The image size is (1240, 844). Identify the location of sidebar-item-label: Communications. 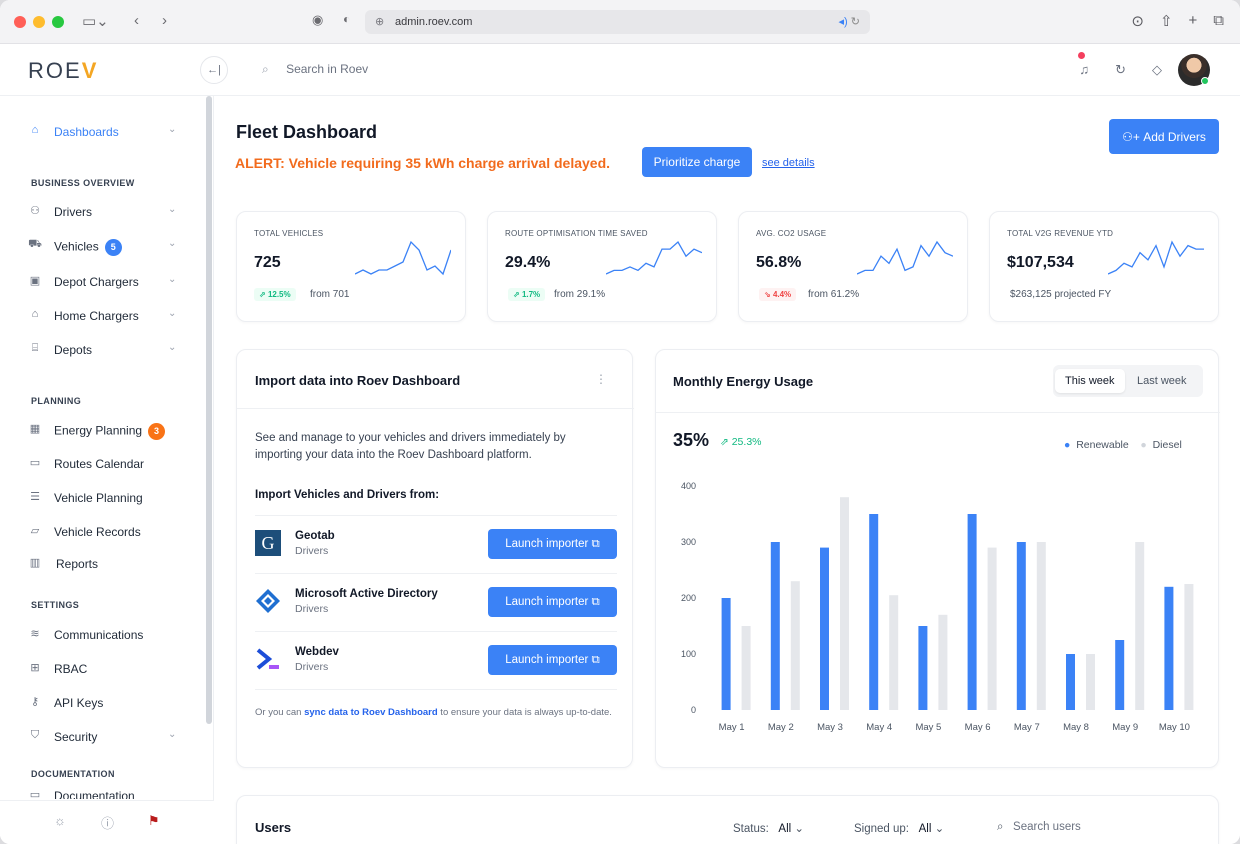
(99, 635).